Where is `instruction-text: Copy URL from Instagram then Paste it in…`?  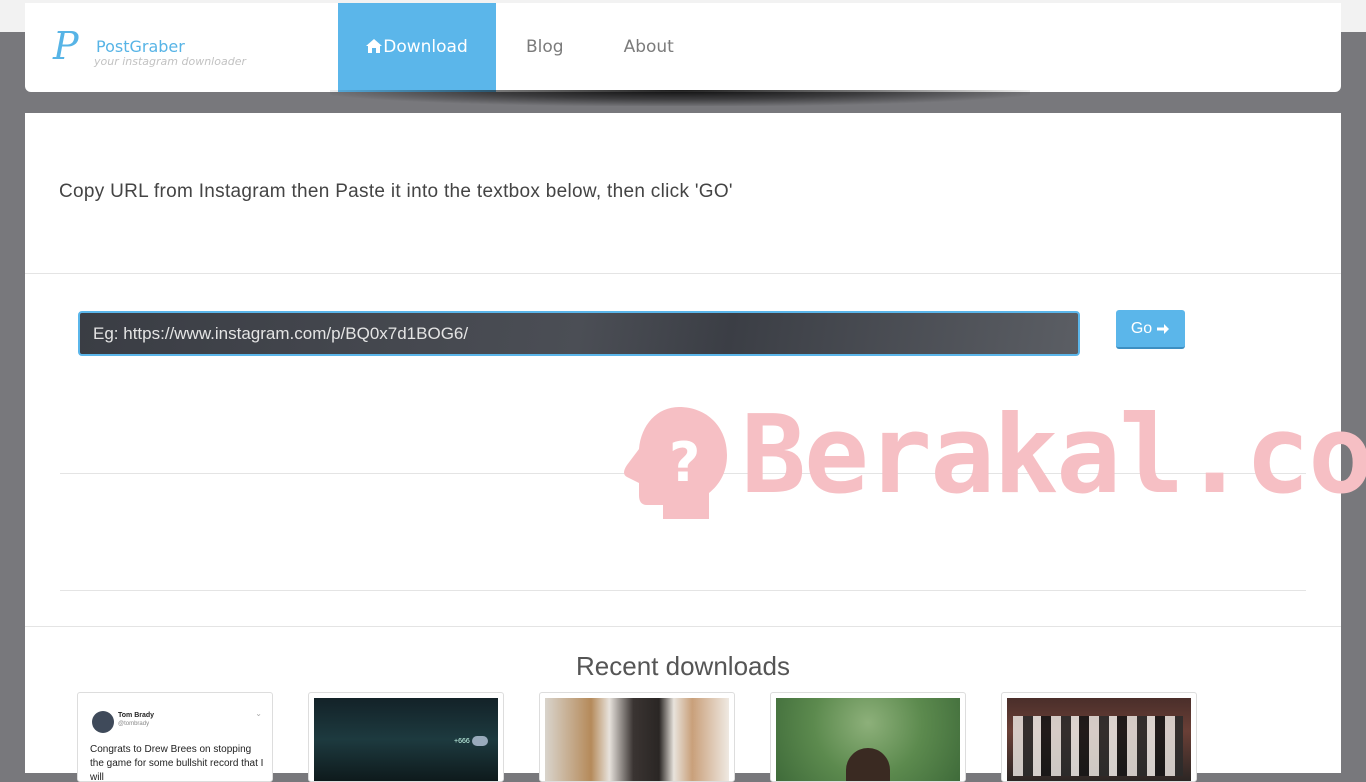
instruction-text: Copy URL from Instagram then Paste it in… is located at coordinates (396, 191).